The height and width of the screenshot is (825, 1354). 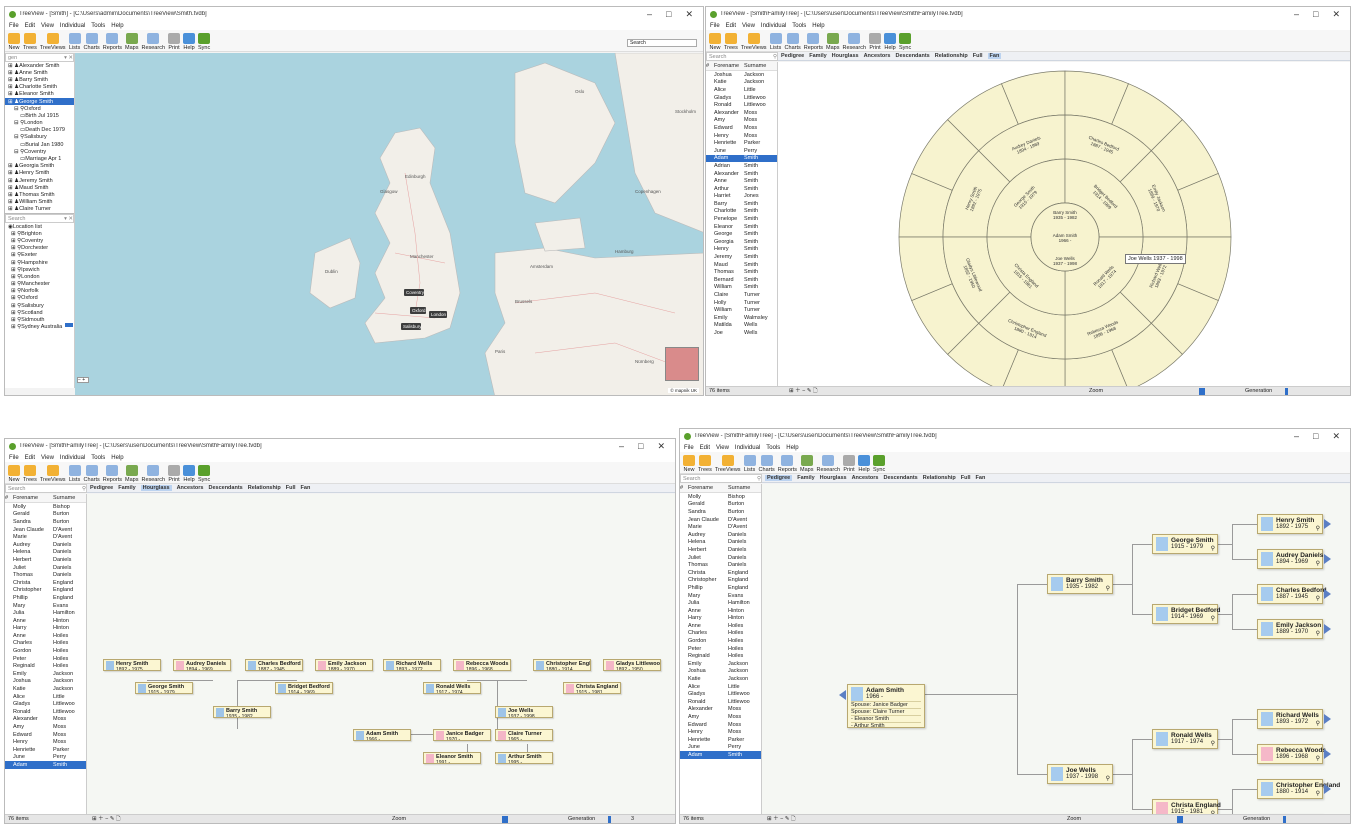 I want to click on list-item: Maud Smith, so click(x=741, y=265).